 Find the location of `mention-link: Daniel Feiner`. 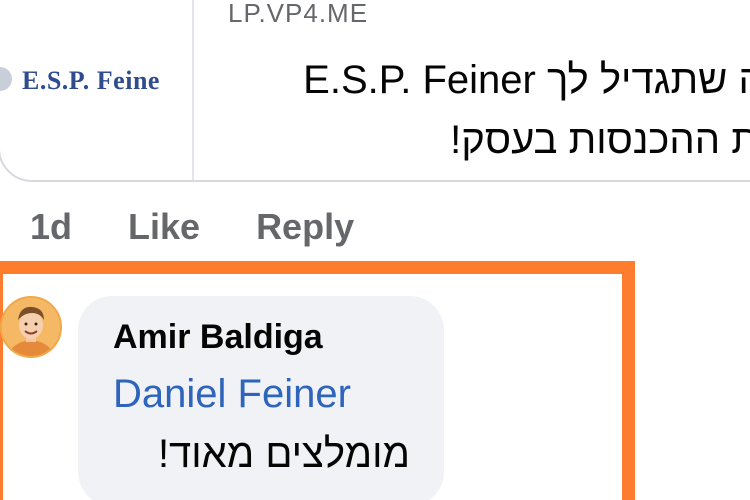

mention-link: Daniel Feiner is located at coordinates (232, 394).